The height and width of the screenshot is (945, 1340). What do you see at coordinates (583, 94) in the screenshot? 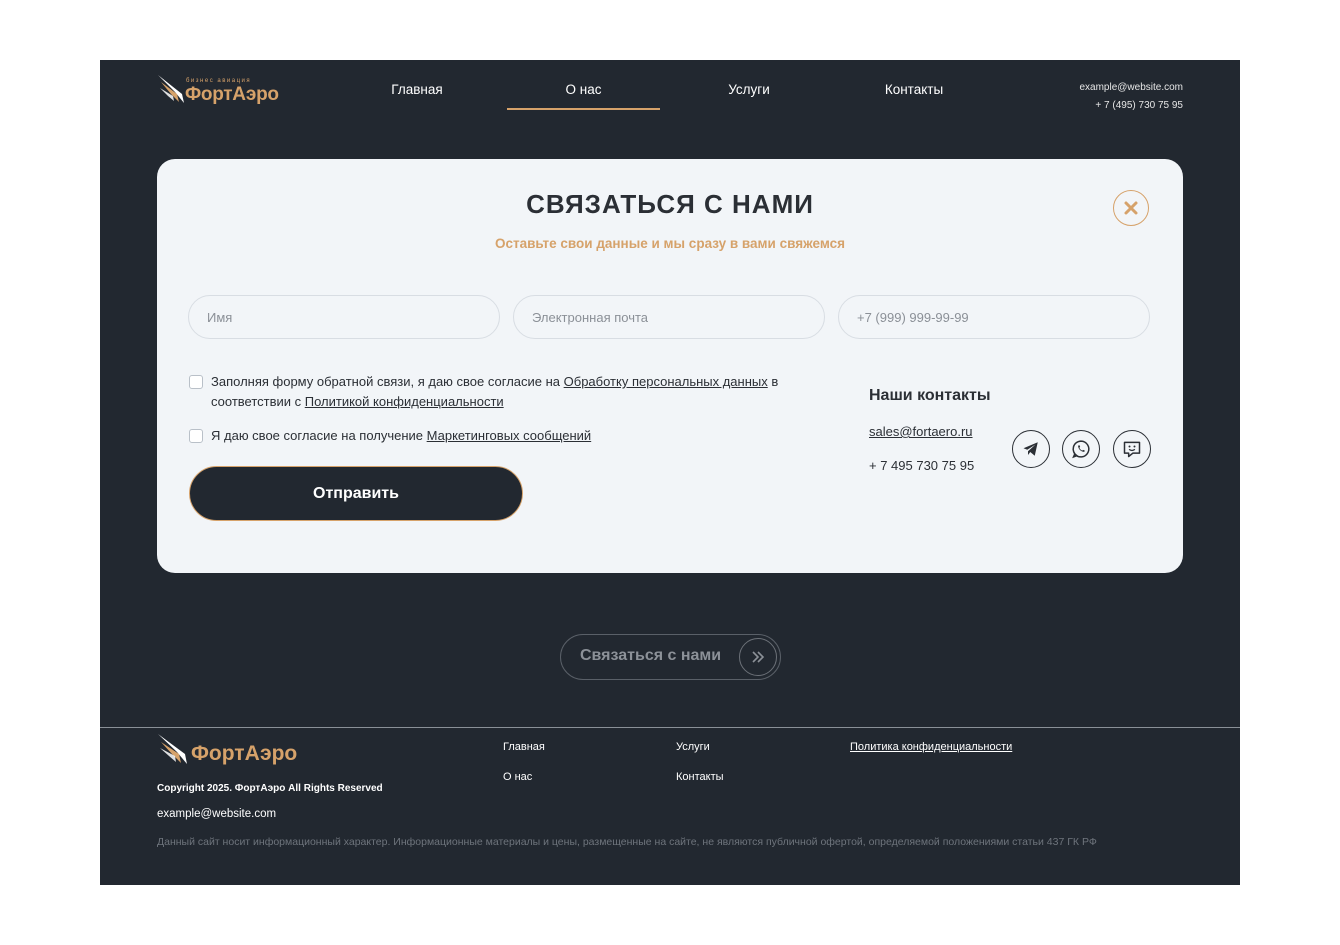
I see `nav-item-about: О нас` at bounding box center [583, 94].